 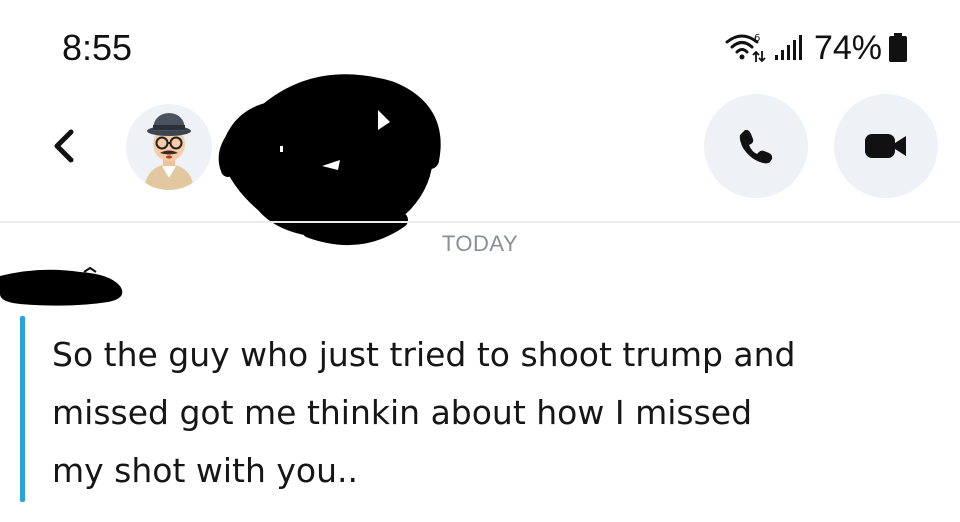 I want to click on back-button, so click(x=64, y=146).